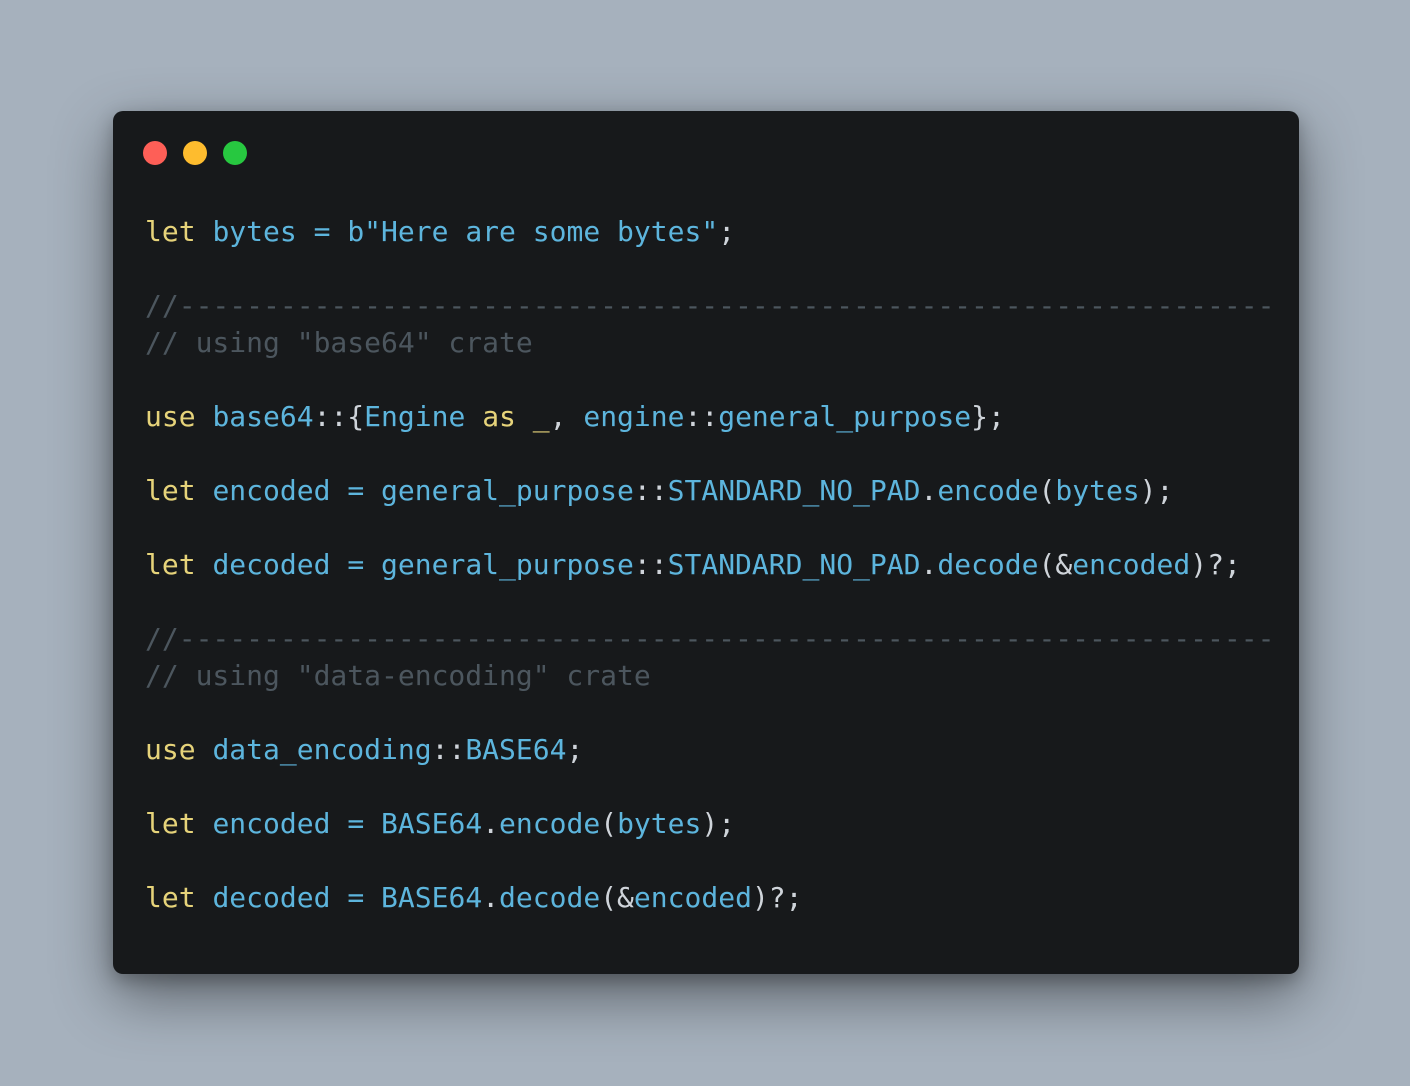 This screenshot has width=1410, height=1086. What do you see at coordinates (709, 675) in the screenshot?
I see `code-line: // using "data-encoding" crate` at bounding box center [709, 675].